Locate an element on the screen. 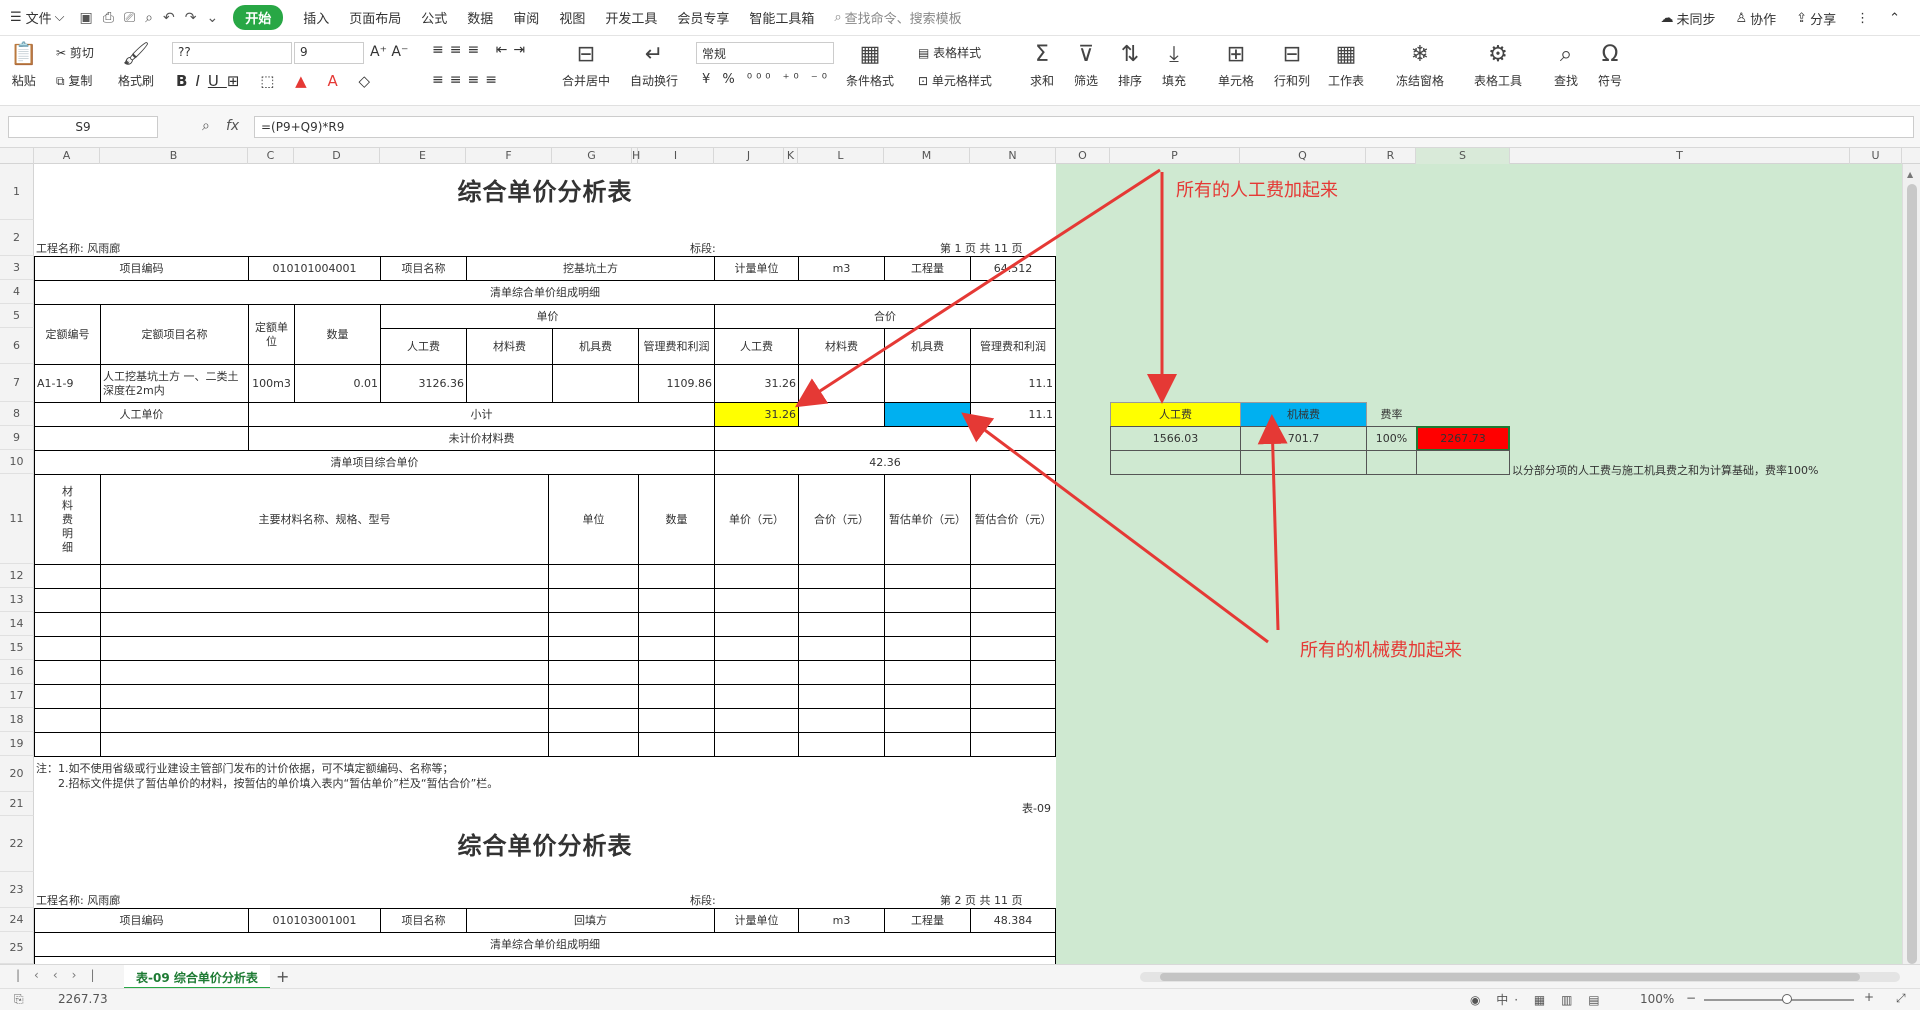 The image size is (1920, 1010). cell2-partial-row is located at coordinates (545, 960).